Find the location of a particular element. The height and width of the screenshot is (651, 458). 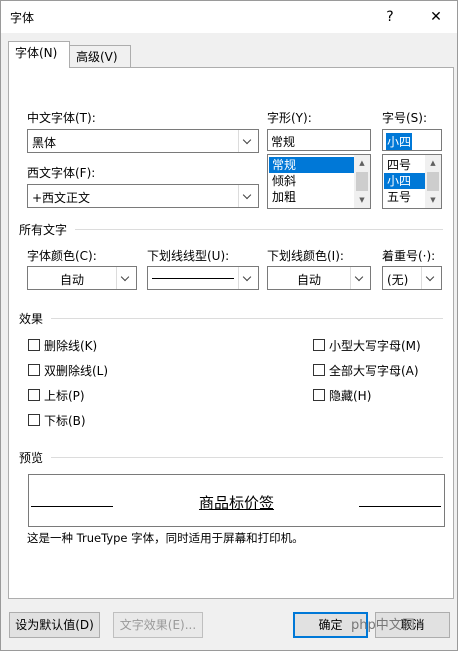

dialog-title: 字体 is located at coordinates (22, 18).